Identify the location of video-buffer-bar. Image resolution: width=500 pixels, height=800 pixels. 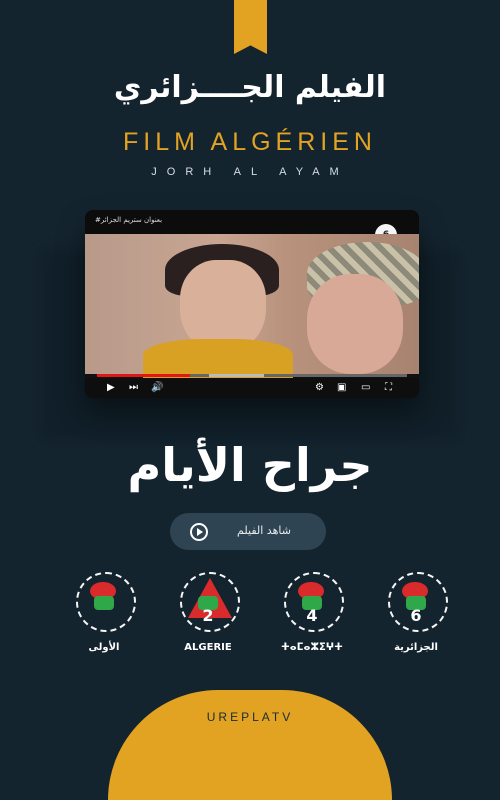
(236, 375).